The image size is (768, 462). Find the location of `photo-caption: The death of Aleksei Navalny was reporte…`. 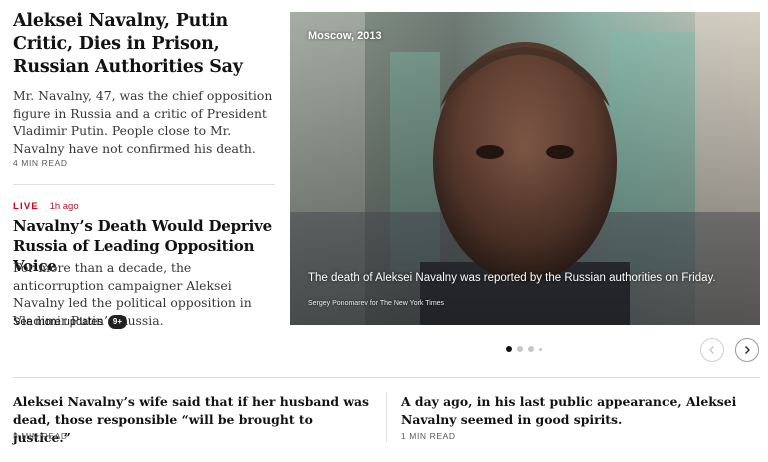

photo-caption: The death of Aleksei Navalny was reporte… is located at coordinates (512, 278).